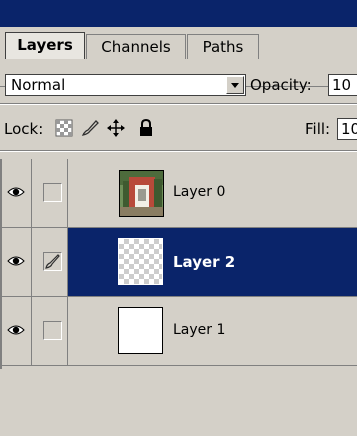  I want to click on paint-brush-icon, so click(52, 261).